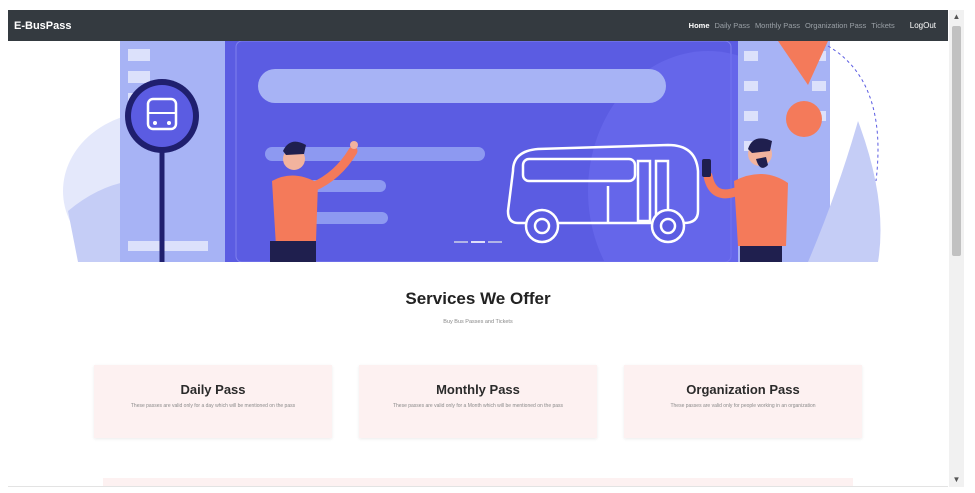 Image resolution: width=975 pixels, height=493 pixels. What do you see at coordinates (956, 141) in the screenshot?
I see `scroll-thumb` at bounding box center [956, 141].